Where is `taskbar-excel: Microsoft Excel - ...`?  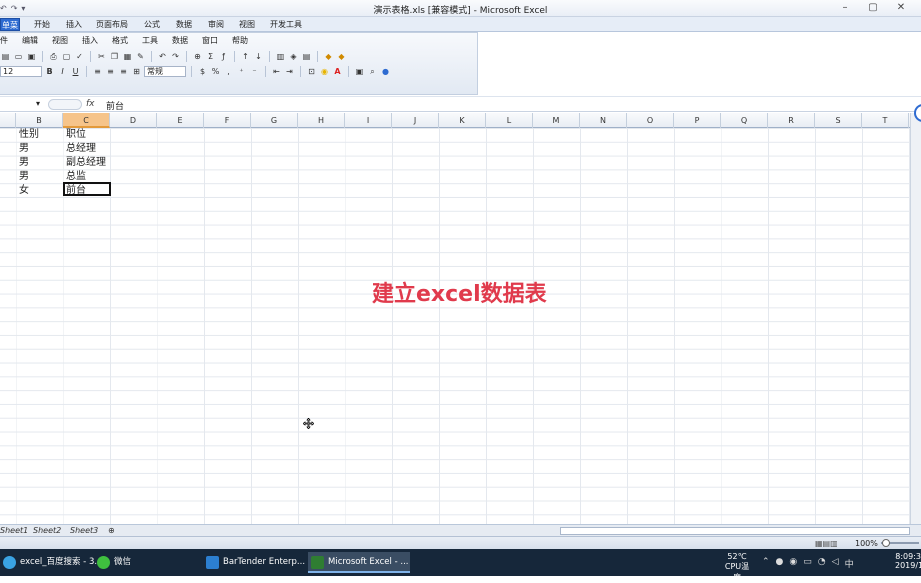
taskbar-excel: Microsoft Excel - ... is located at coordinates (359, 562).